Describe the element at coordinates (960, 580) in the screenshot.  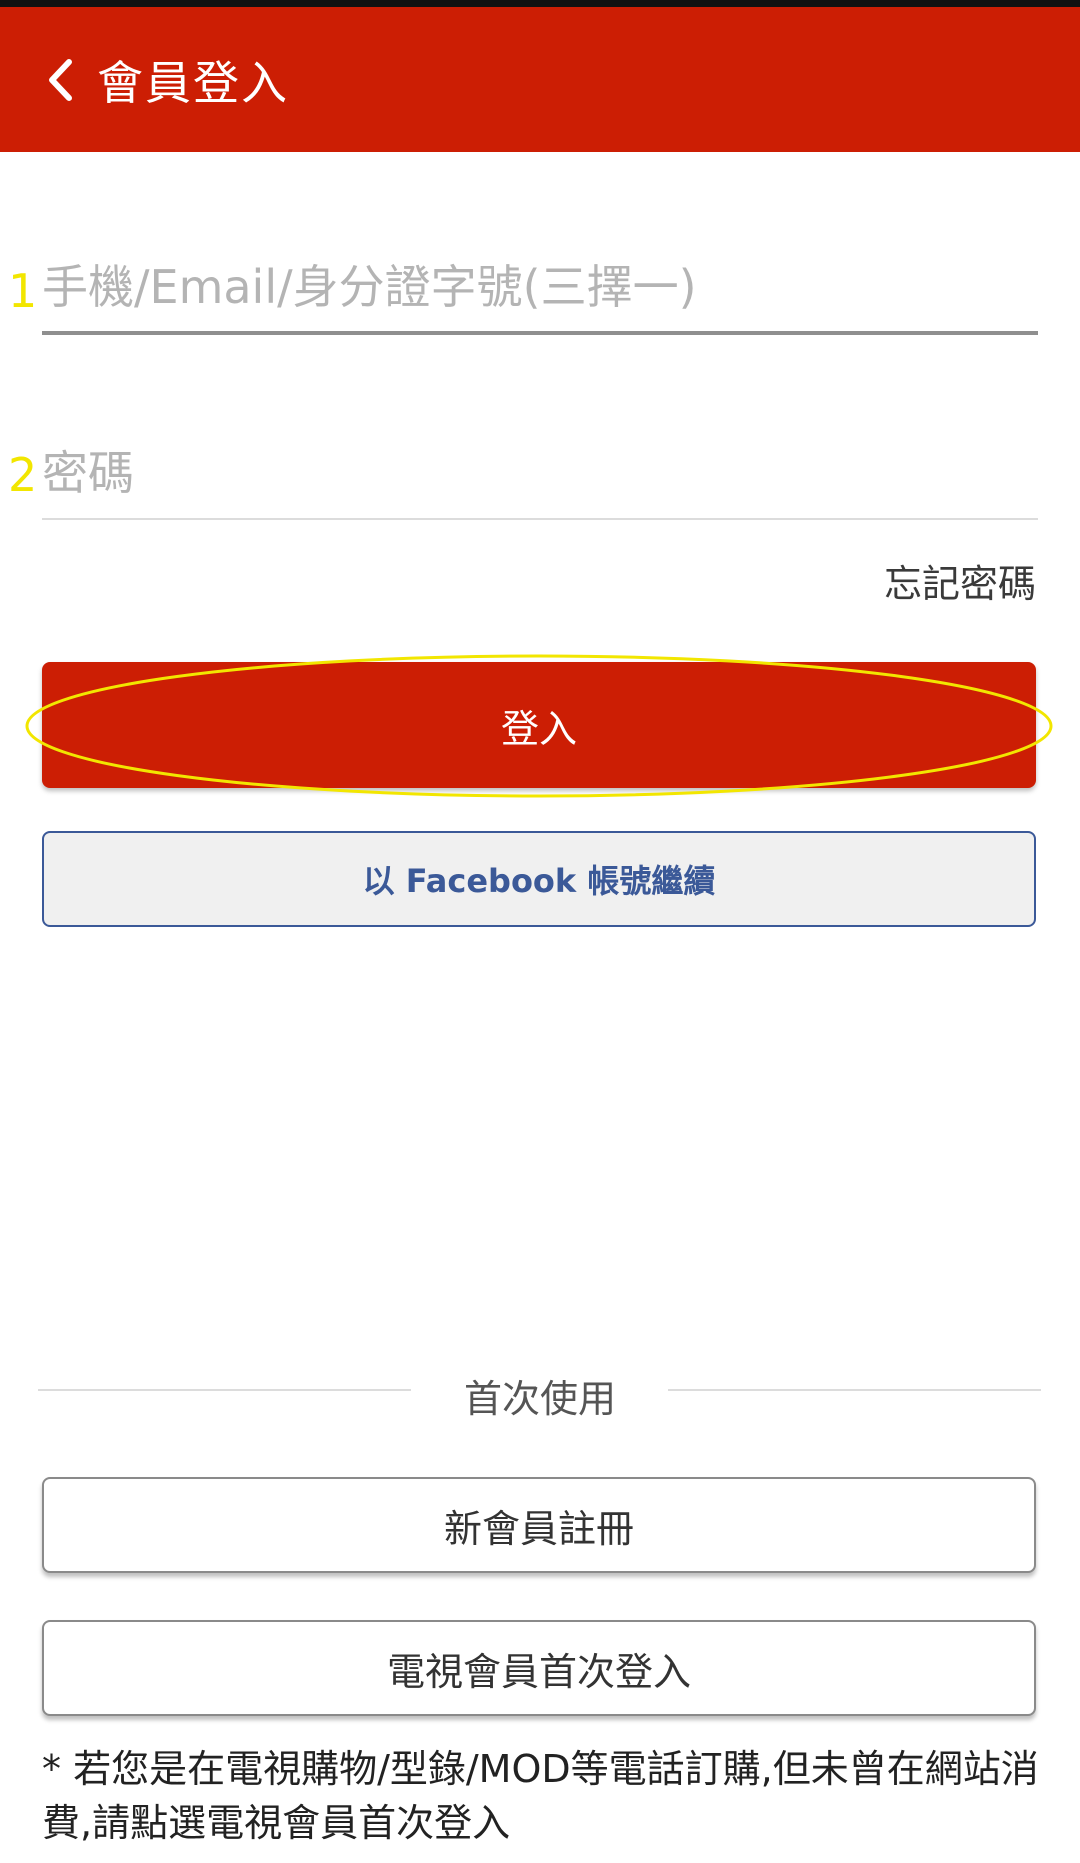
I see `forgot-password-link: 忘記密碼` at that location.